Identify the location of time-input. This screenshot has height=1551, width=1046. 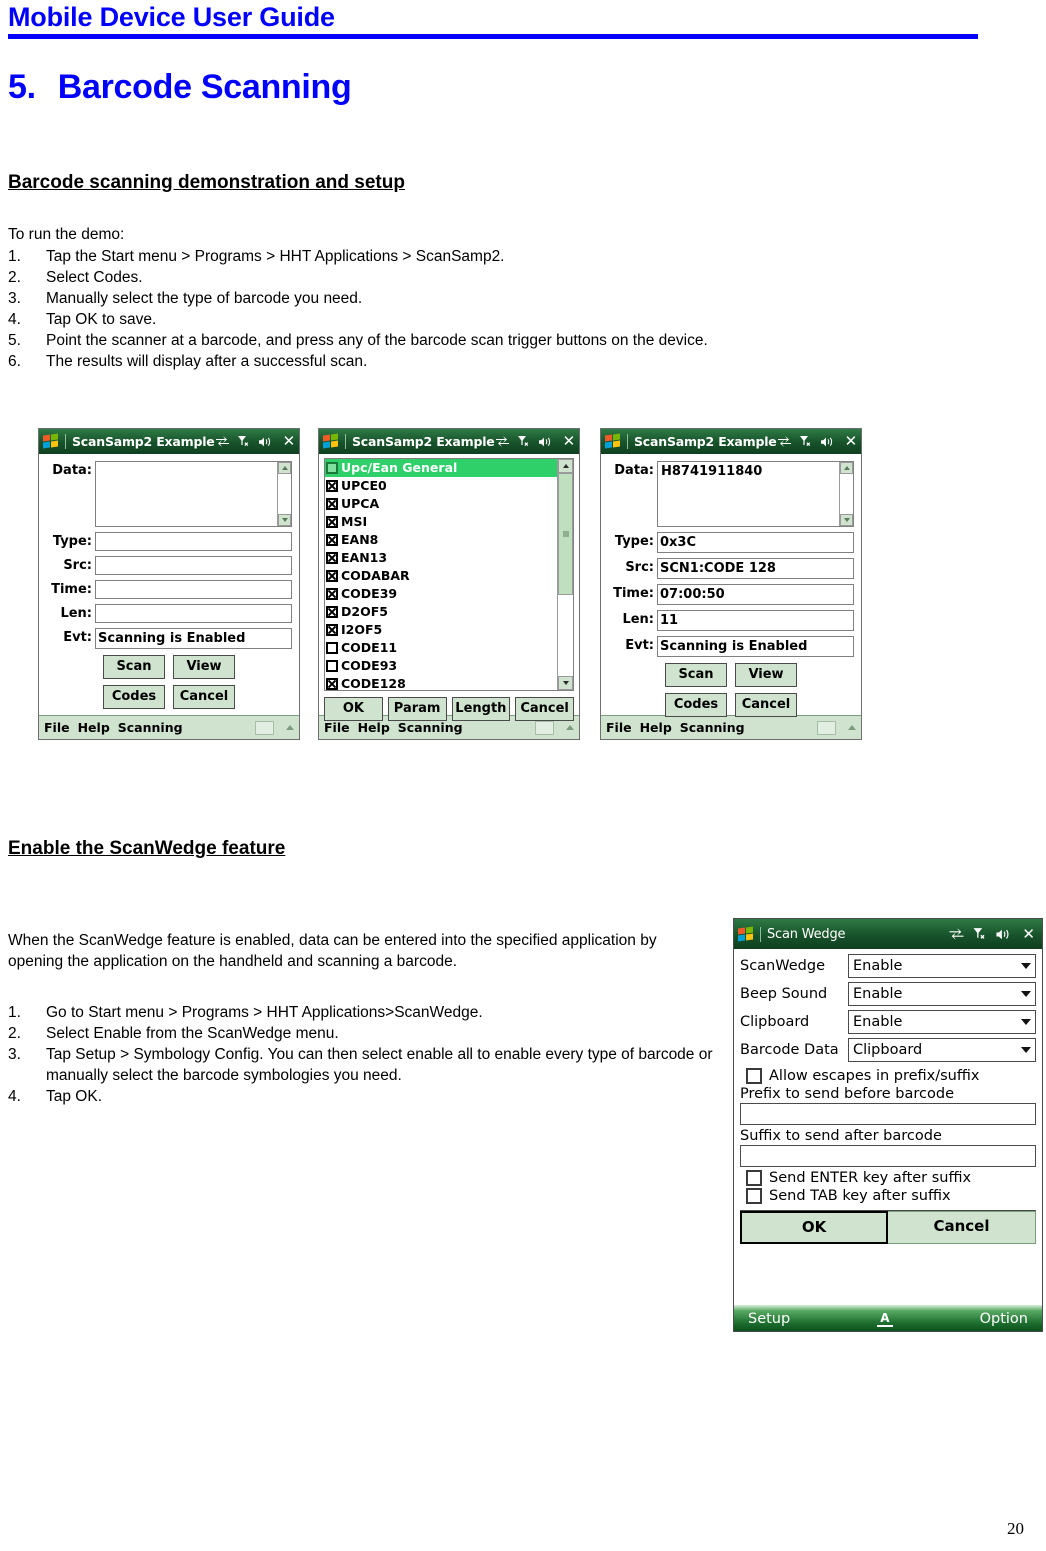
(193, 589).